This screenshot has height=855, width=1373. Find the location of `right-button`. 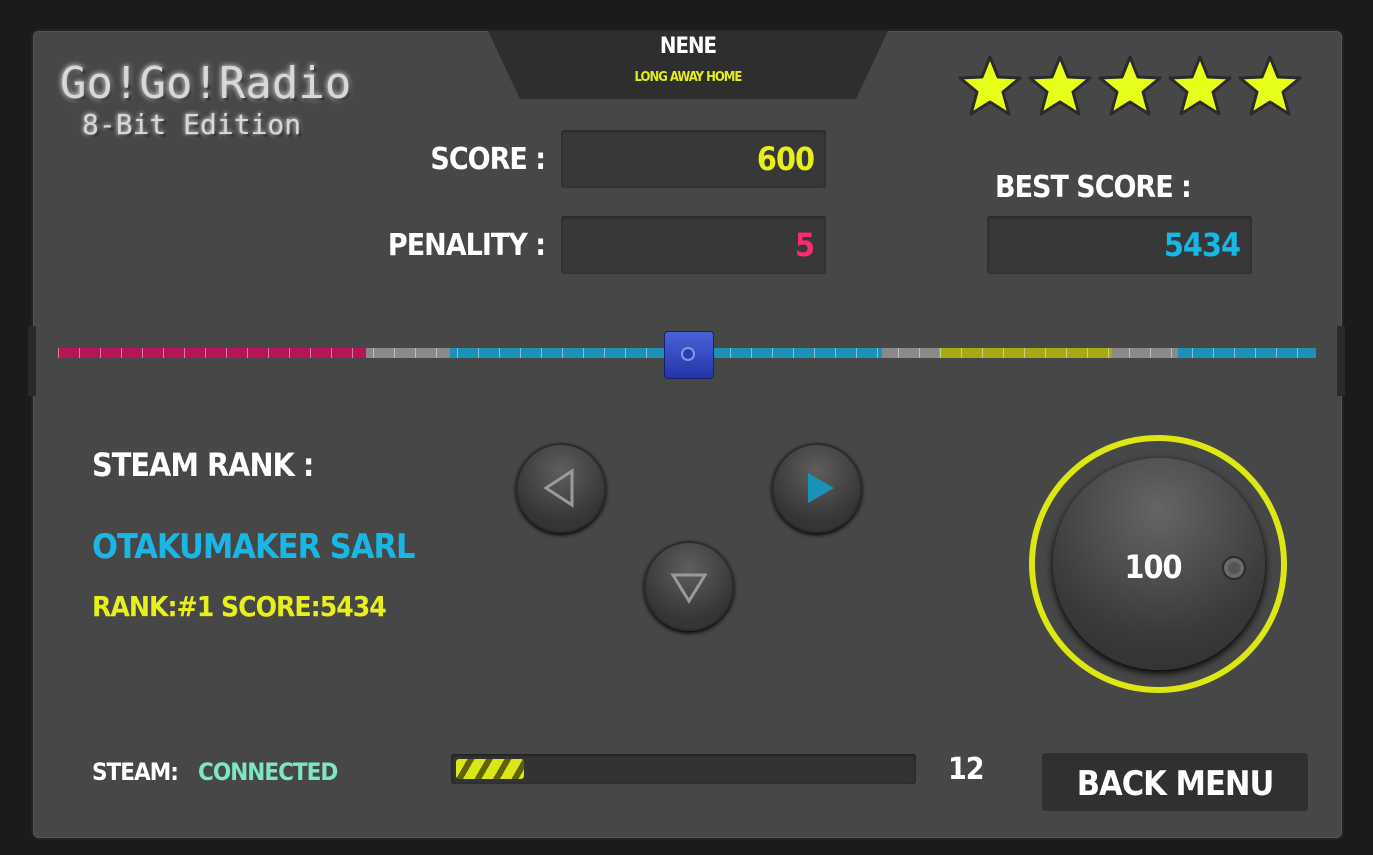

right-button is located at coordinates (817, 488).